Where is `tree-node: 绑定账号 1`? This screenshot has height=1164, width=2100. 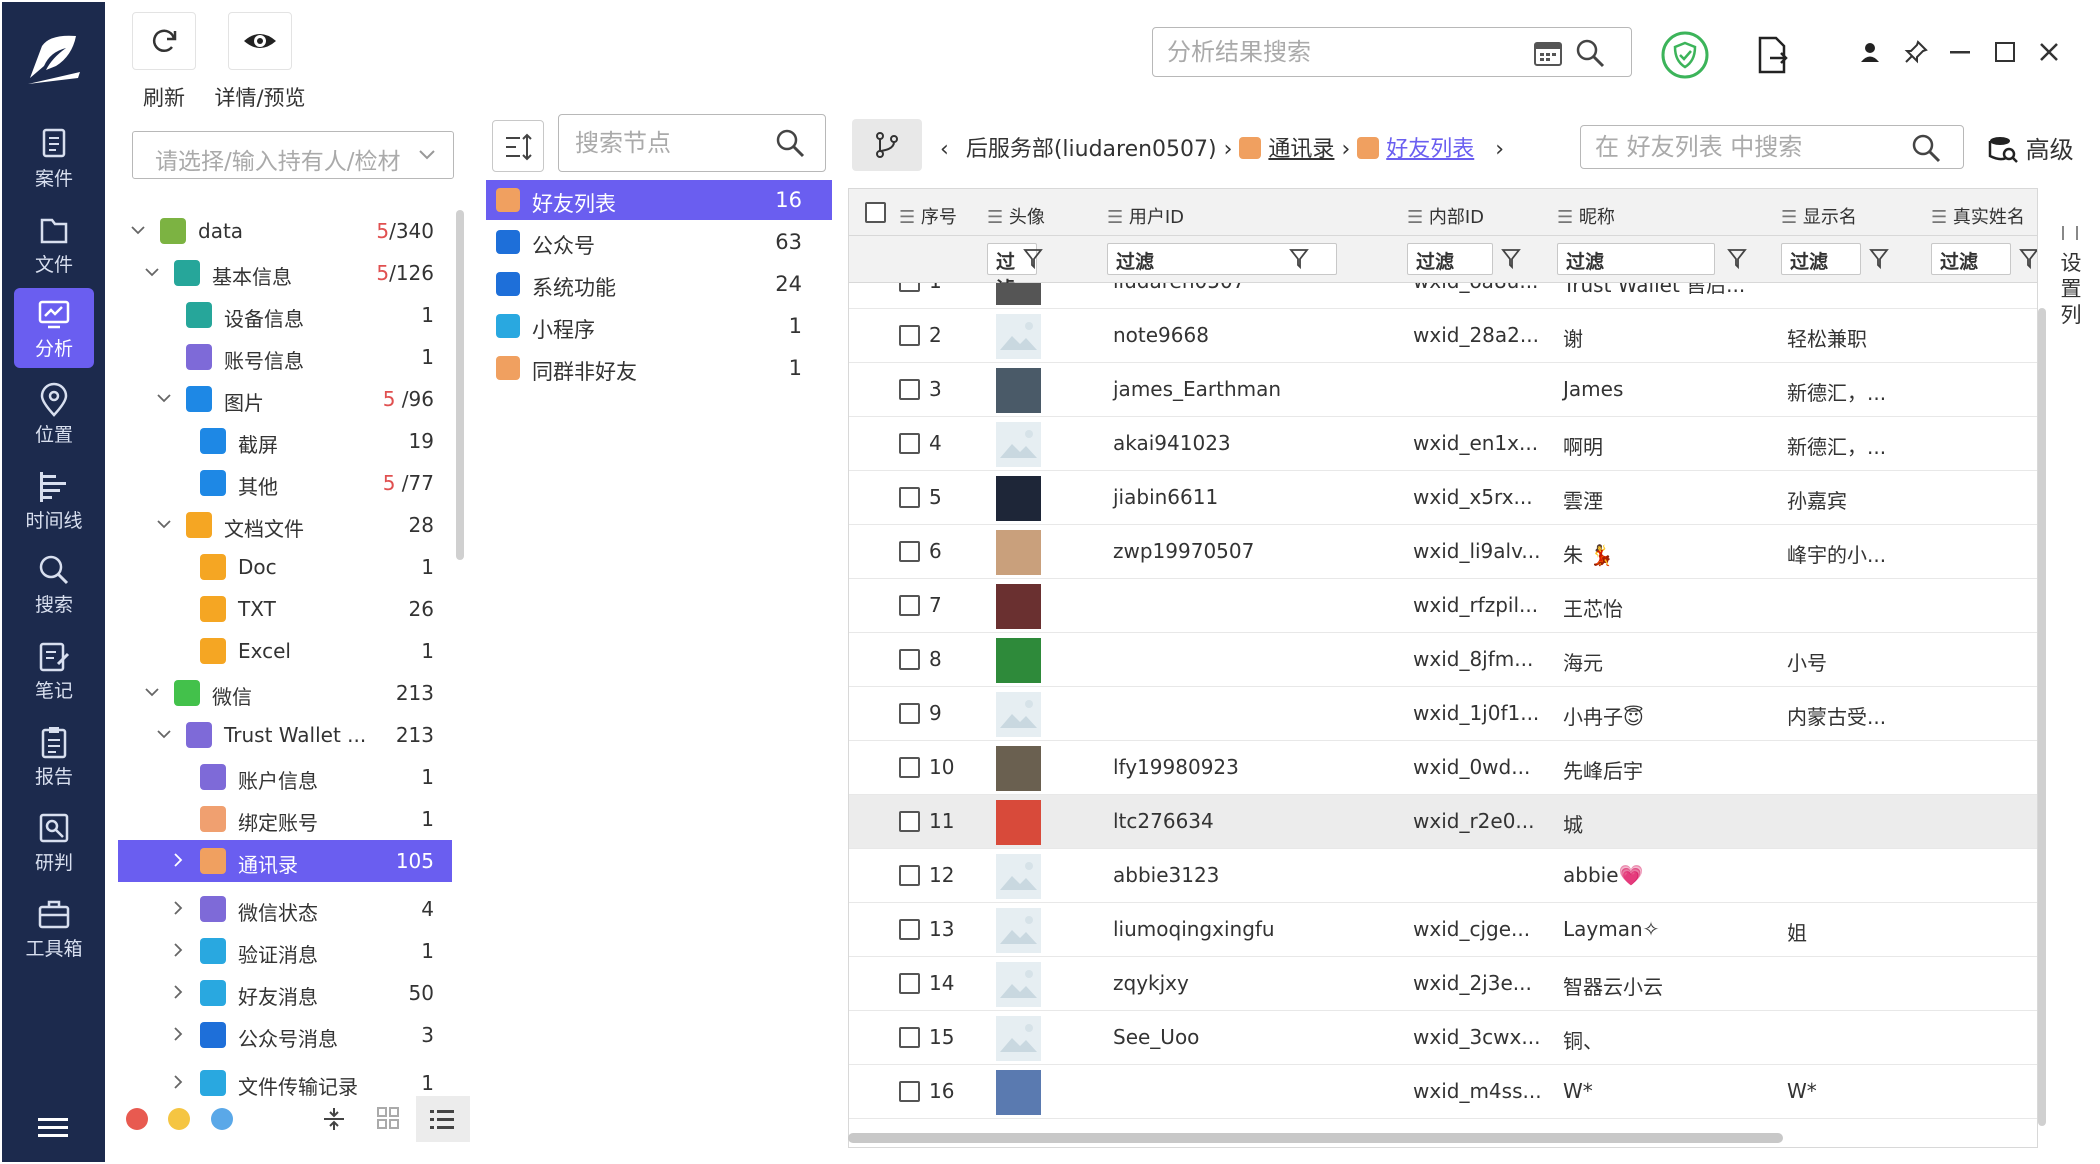 tree-node: 绑定账号 1 is located at coordinates (285, 819).